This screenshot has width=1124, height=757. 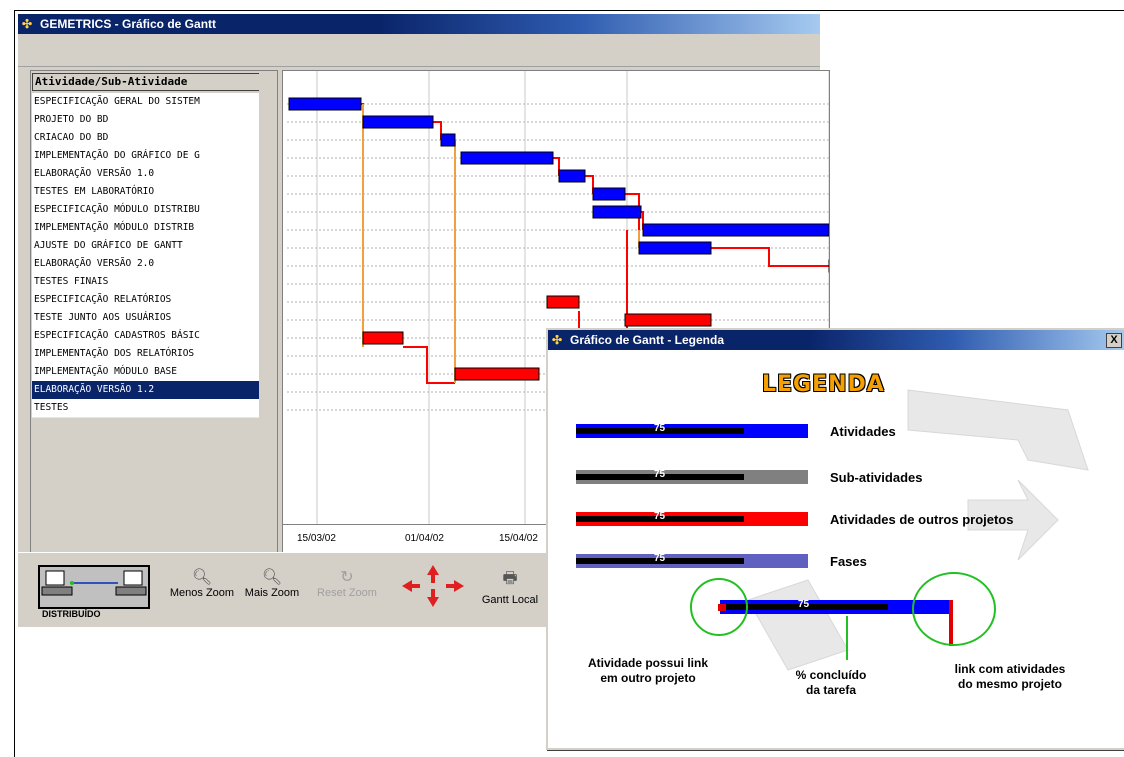 I want to click on date-tick: 15/03/02, so click(x=316, y=538).